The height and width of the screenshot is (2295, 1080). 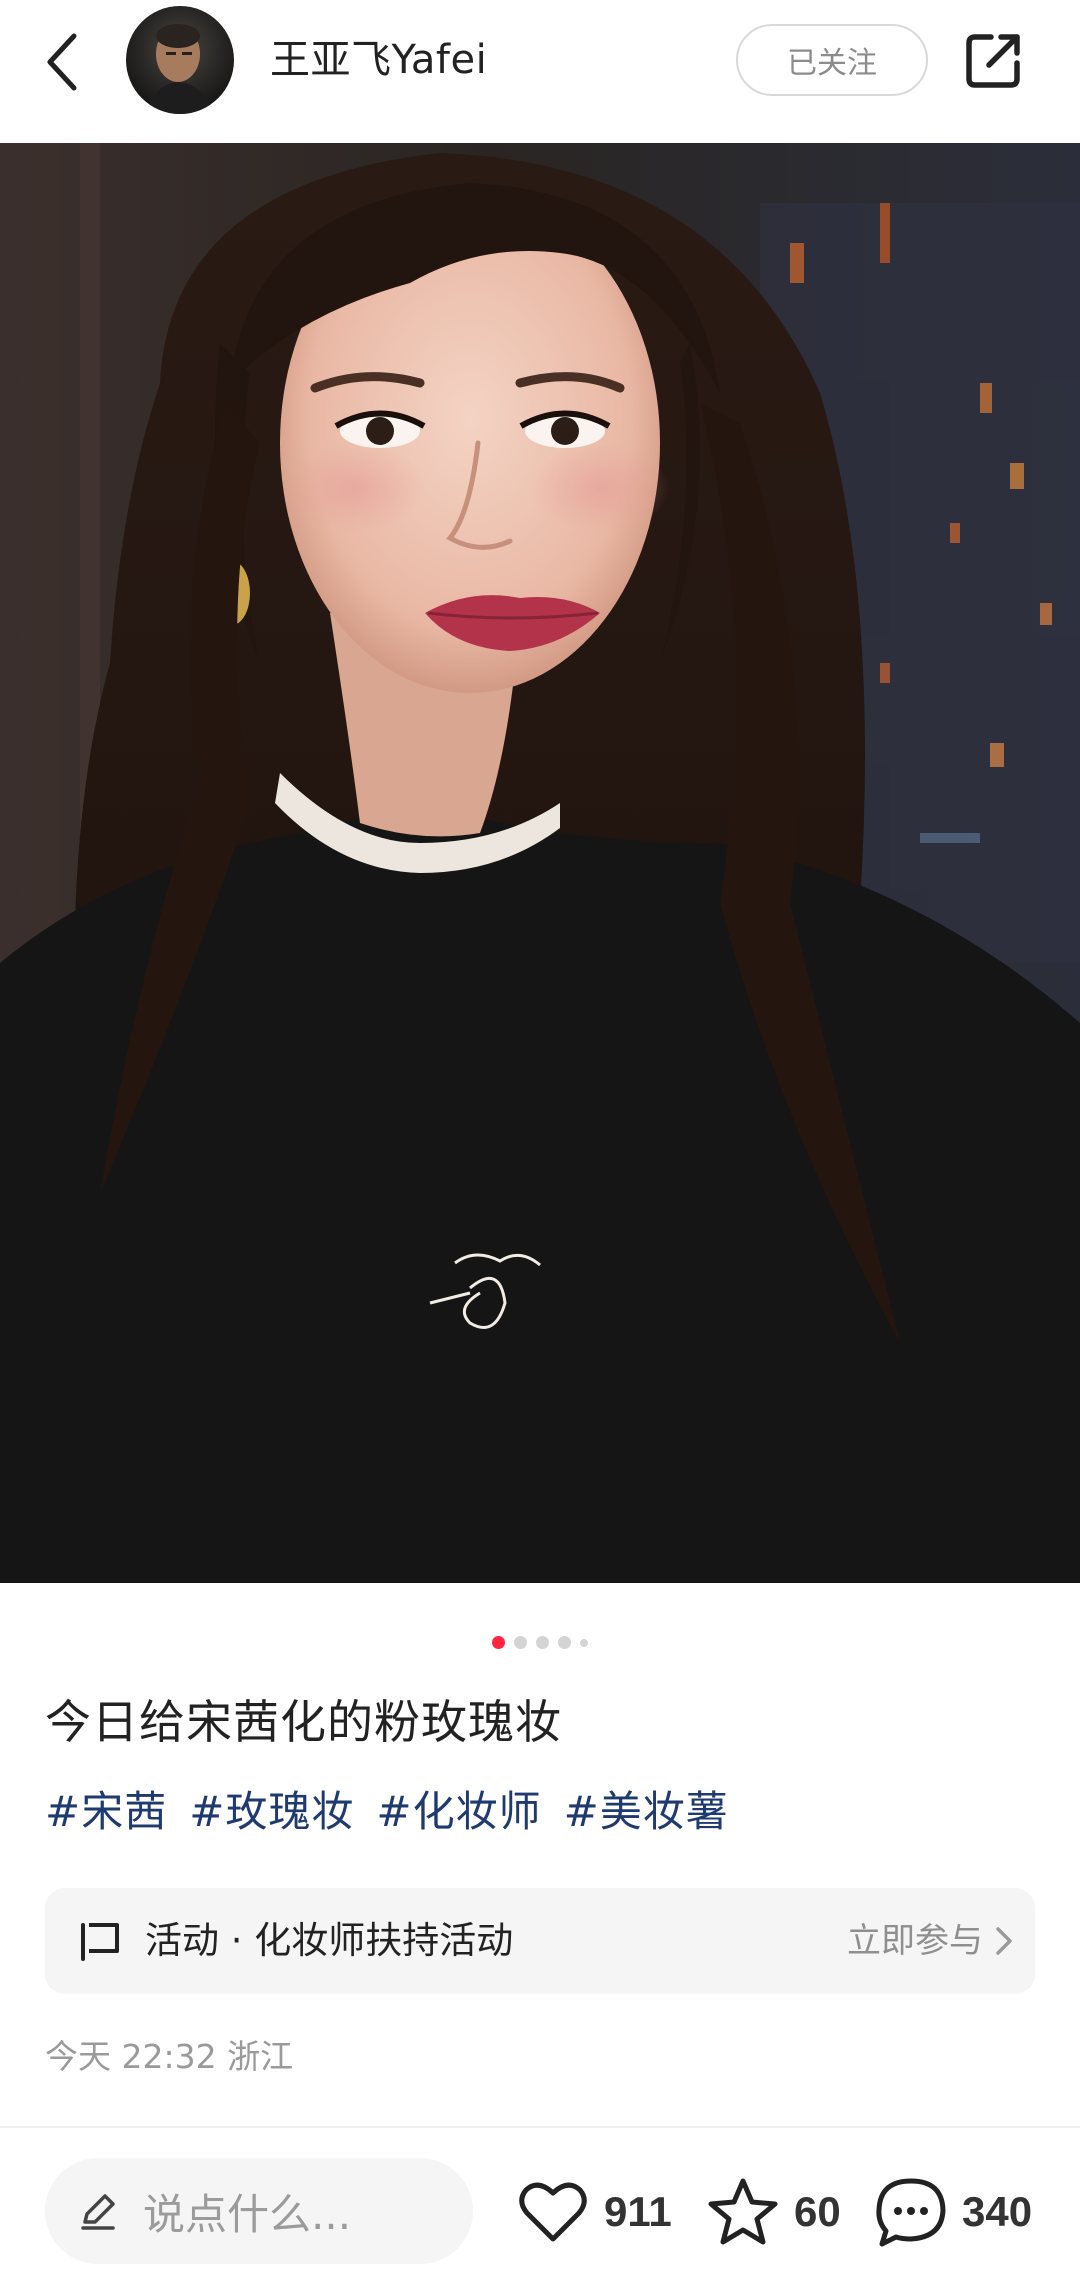 I want to click on chevron-left-icon, so click(x=62, y=62).